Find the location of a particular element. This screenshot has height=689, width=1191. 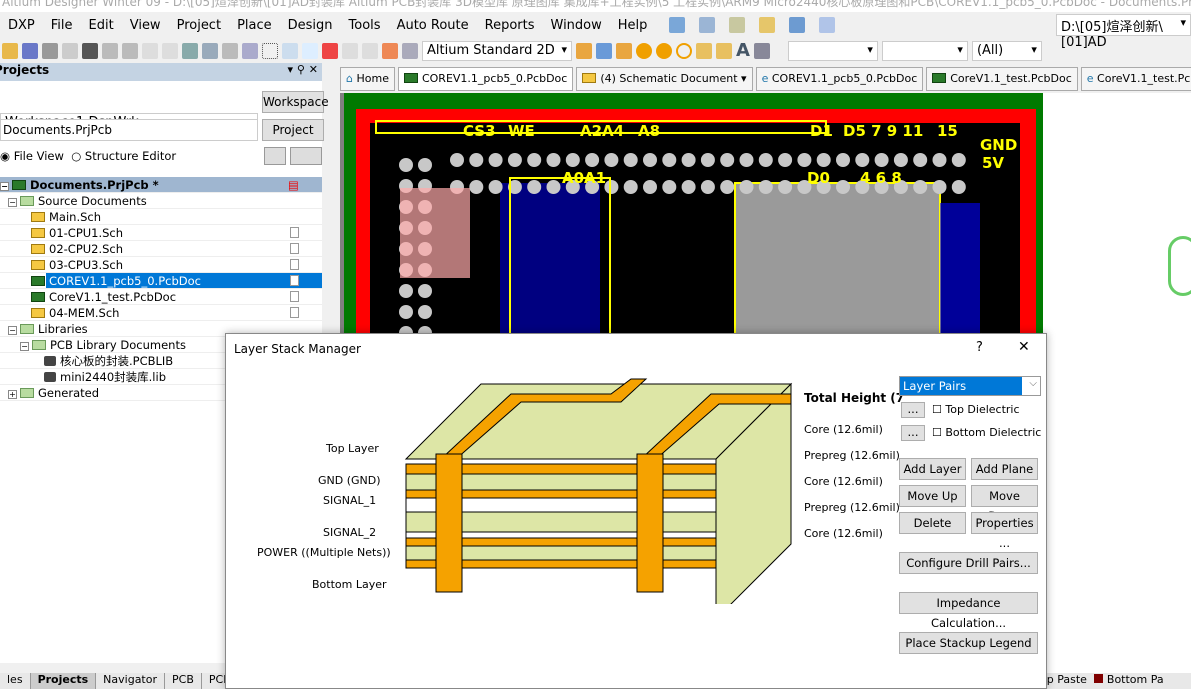

browse-icon is located at coordinates (410, 50).